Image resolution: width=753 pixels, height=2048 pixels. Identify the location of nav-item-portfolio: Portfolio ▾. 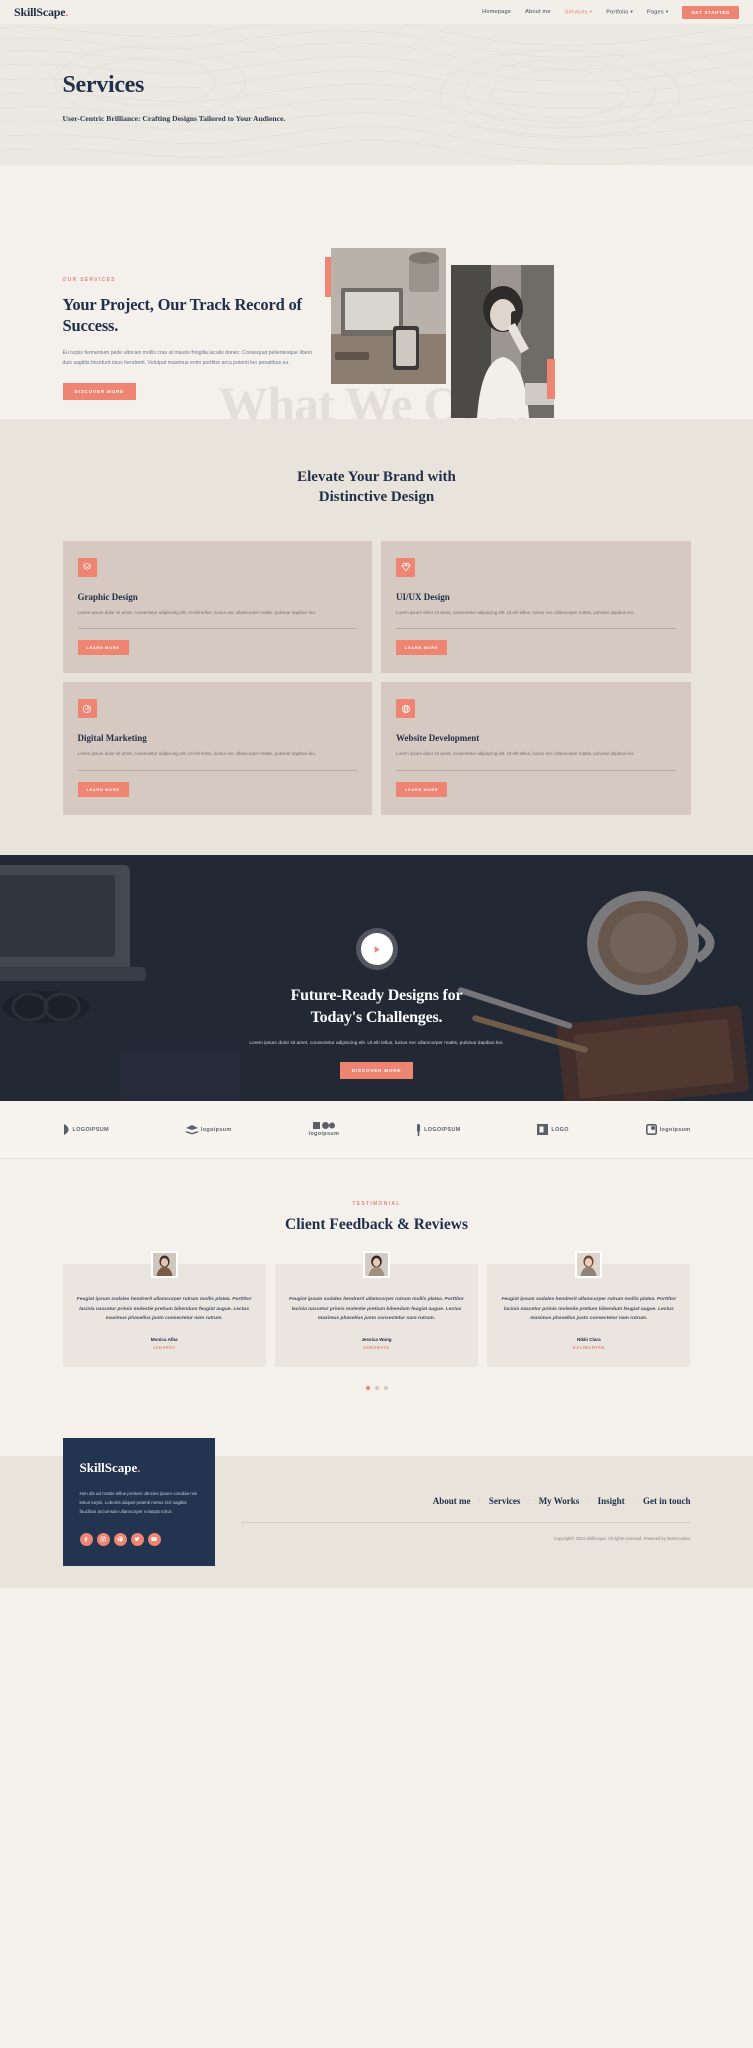
(619, 12).